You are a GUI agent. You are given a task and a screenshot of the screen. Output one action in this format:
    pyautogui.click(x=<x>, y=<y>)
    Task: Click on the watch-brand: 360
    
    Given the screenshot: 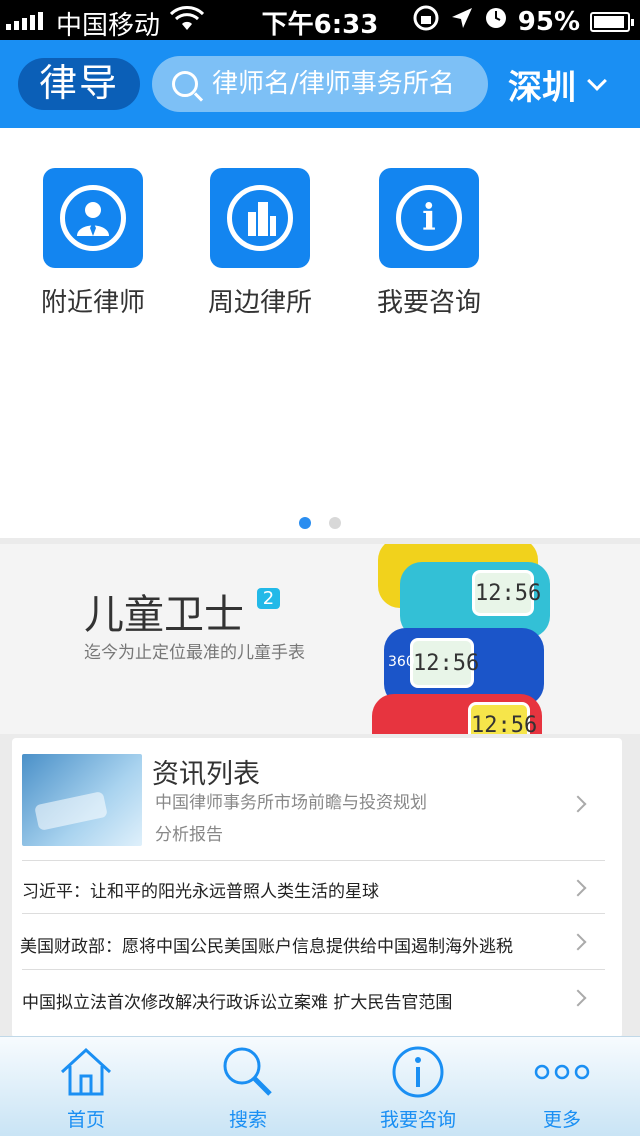 What is the action you would take?
    pyautogui.click(x=401, y=662)
    